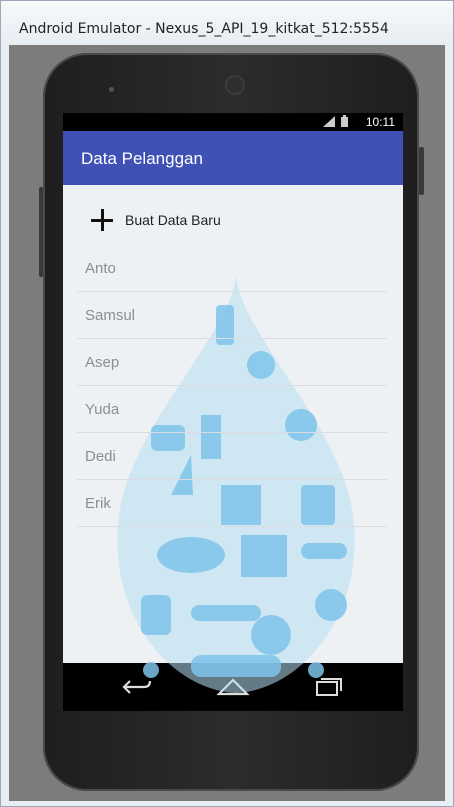 This screenshot has width=454, height=807. I want to click on sensor-dot, so click(111, 89).